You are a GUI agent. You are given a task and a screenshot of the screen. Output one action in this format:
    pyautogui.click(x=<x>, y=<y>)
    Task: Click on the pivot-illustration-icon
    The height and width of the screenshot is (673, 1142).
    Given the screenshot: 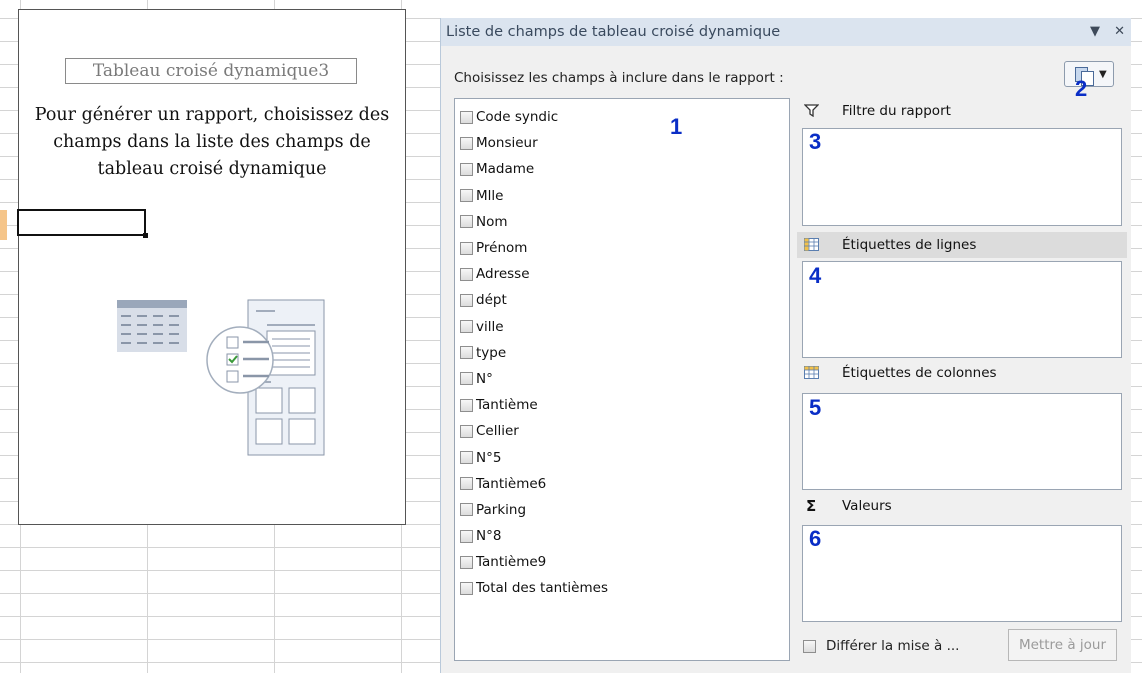 What is the action you would take?
    pyautogui.click(x=221, y=377)
    